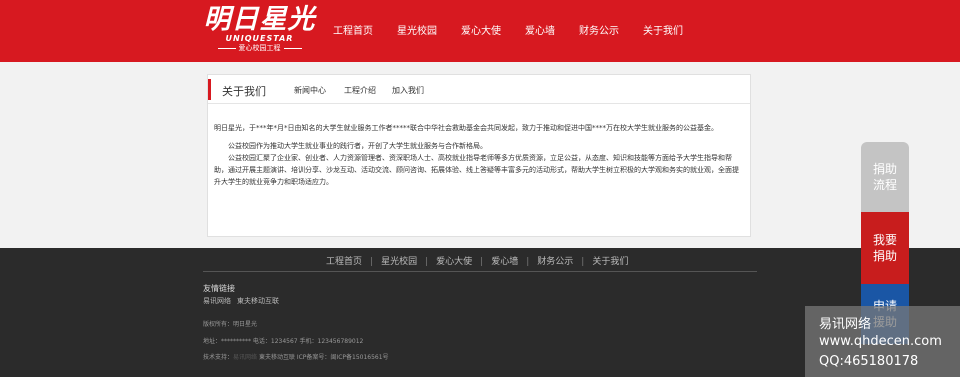 The image size is (960, 377). What do you see at coordinates (258, 301) in the screenshot?
I see `friend-link-dongfu: 東夫移动互联` at bounding box center [258, 301].